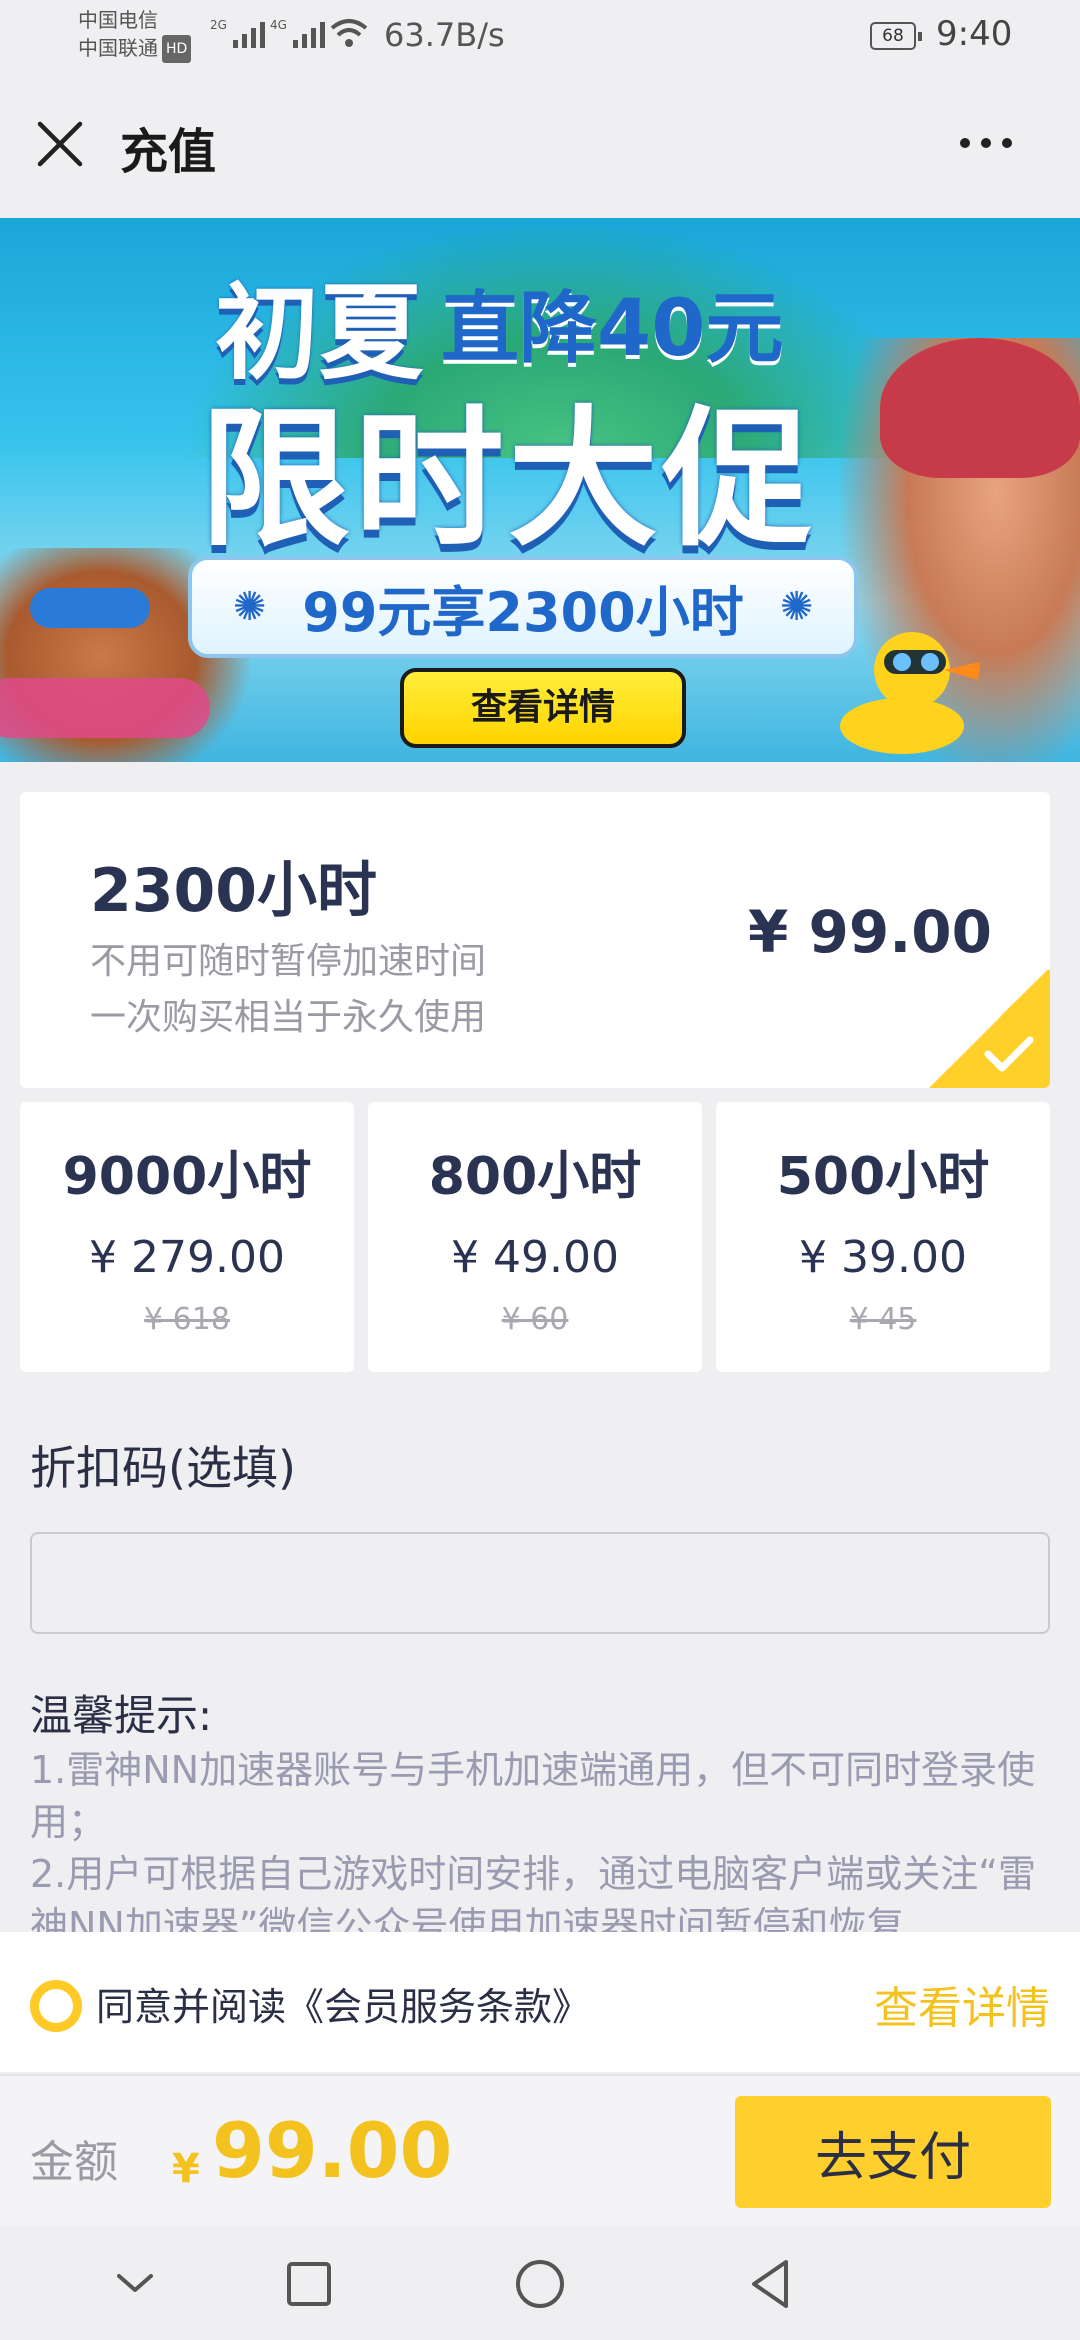  What do you see at coordinates (118, 48) in the screenshot?
I see `carrier-2: 中国联通` at bounding box center [118, 48].